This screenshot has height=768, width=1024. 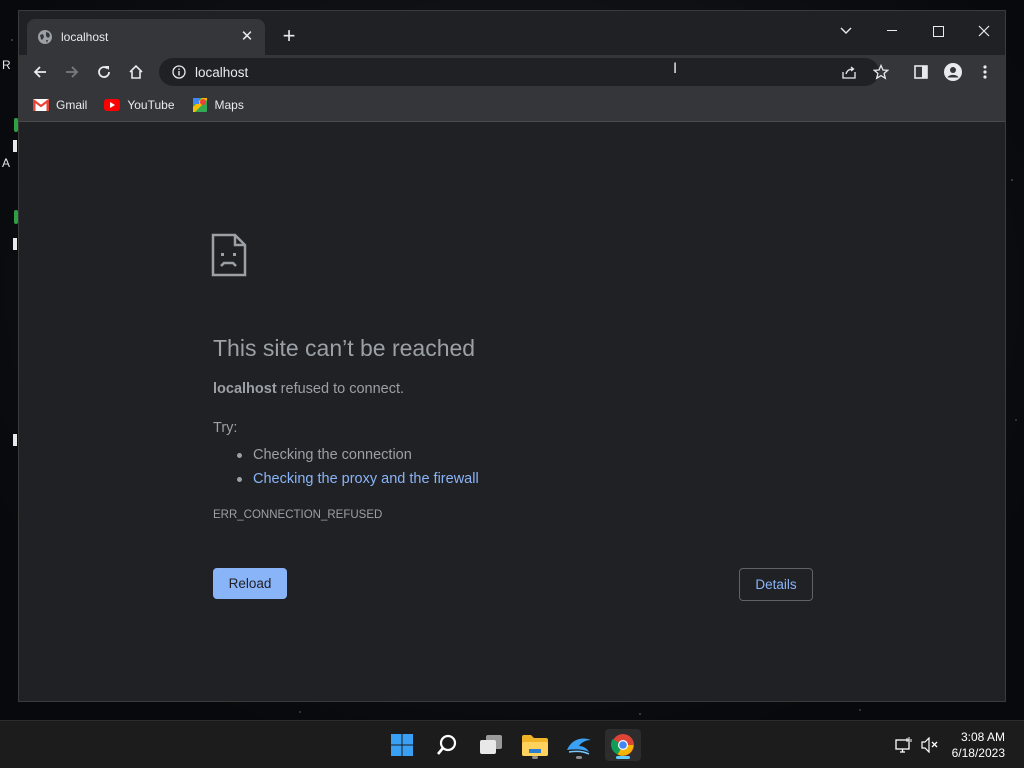 I want to click on minimize-icon, so click(x=892, y=30).